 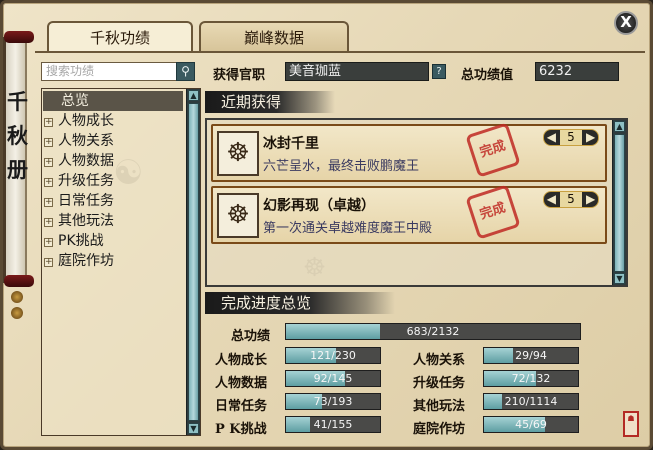 I want to click on tree-item-label: 人物成长, so click(x=86, y=121).